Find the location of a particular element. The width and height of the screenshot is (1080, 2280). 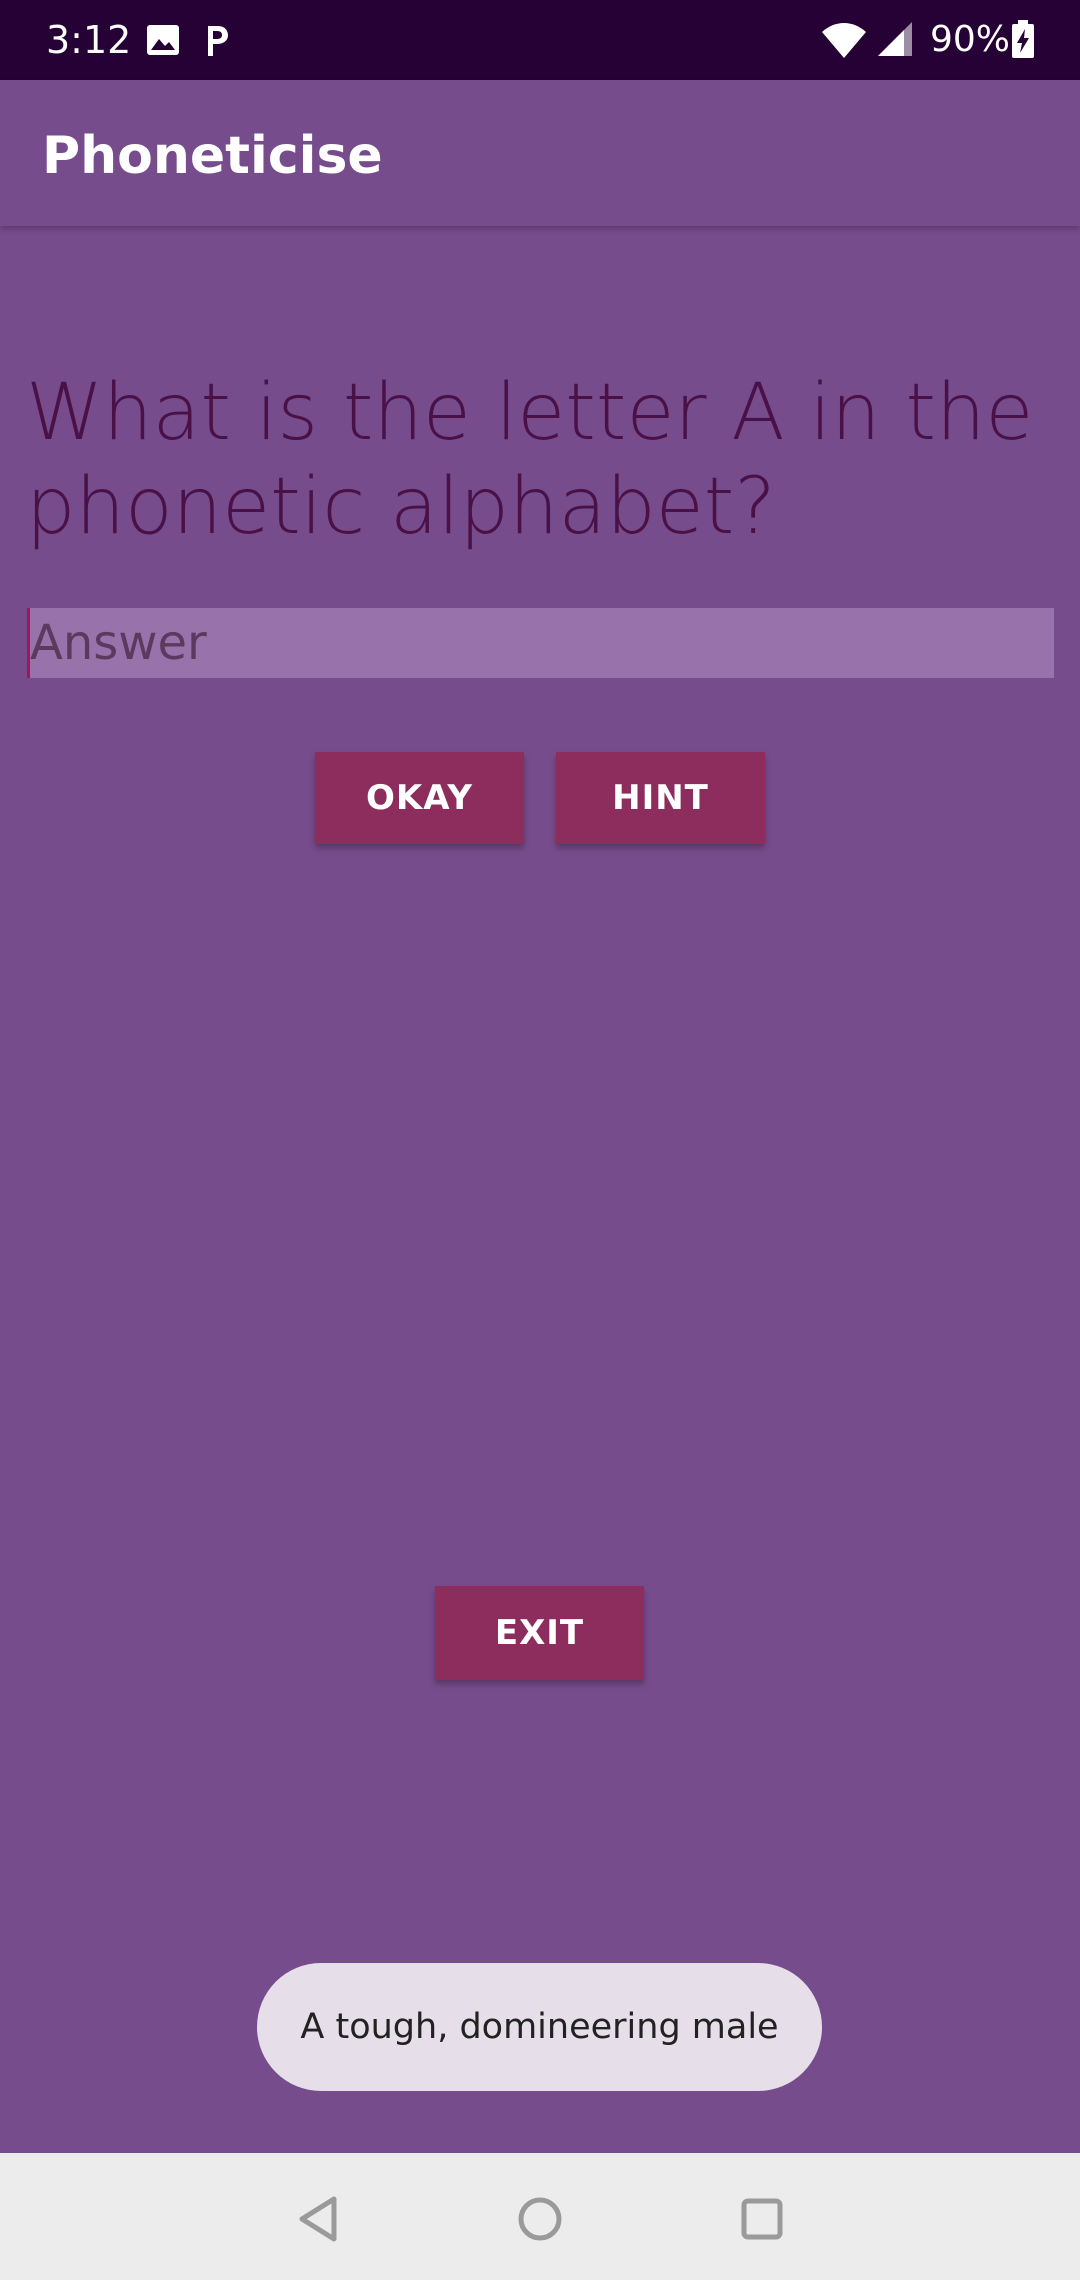

hint-button: HINT is located at coordinates (660, 798).